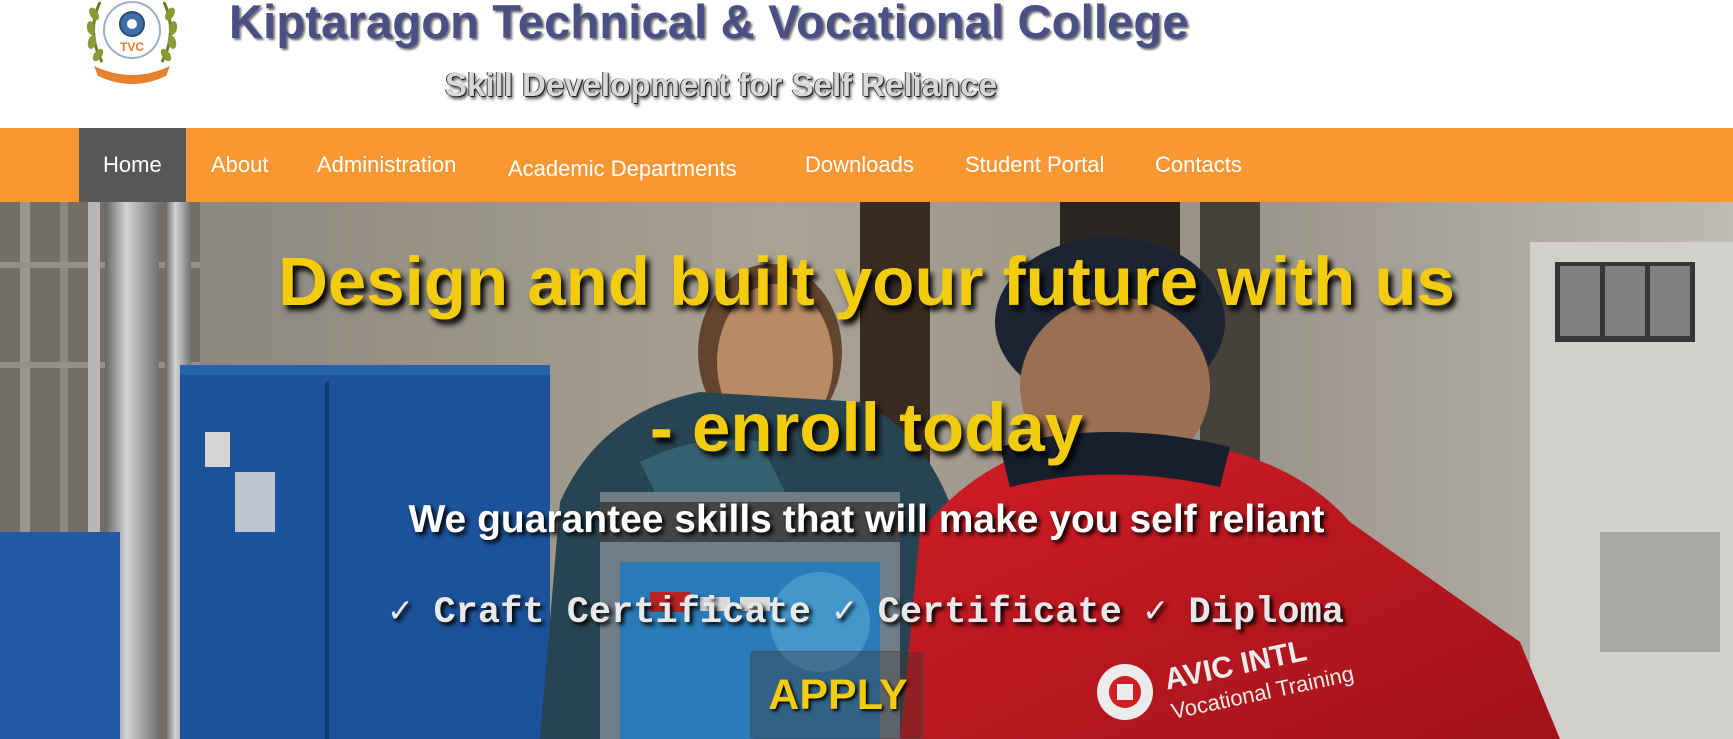  I want to click on college-crest-icon: TVC, so click(132, 44).